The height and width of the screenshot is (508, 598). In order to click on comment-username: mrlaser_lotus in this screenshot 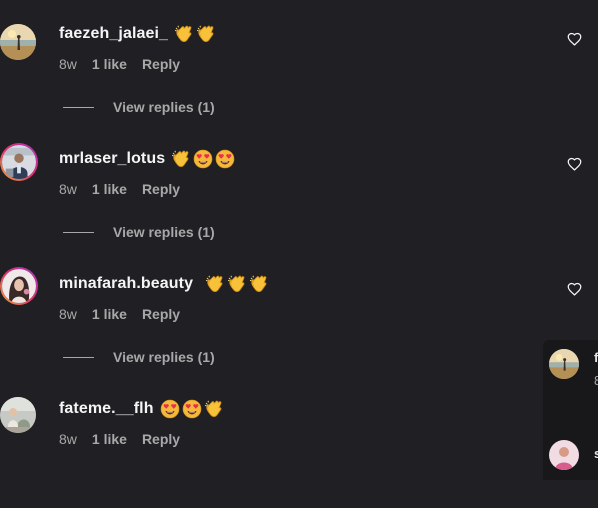, I will do `click(112, 159)`.